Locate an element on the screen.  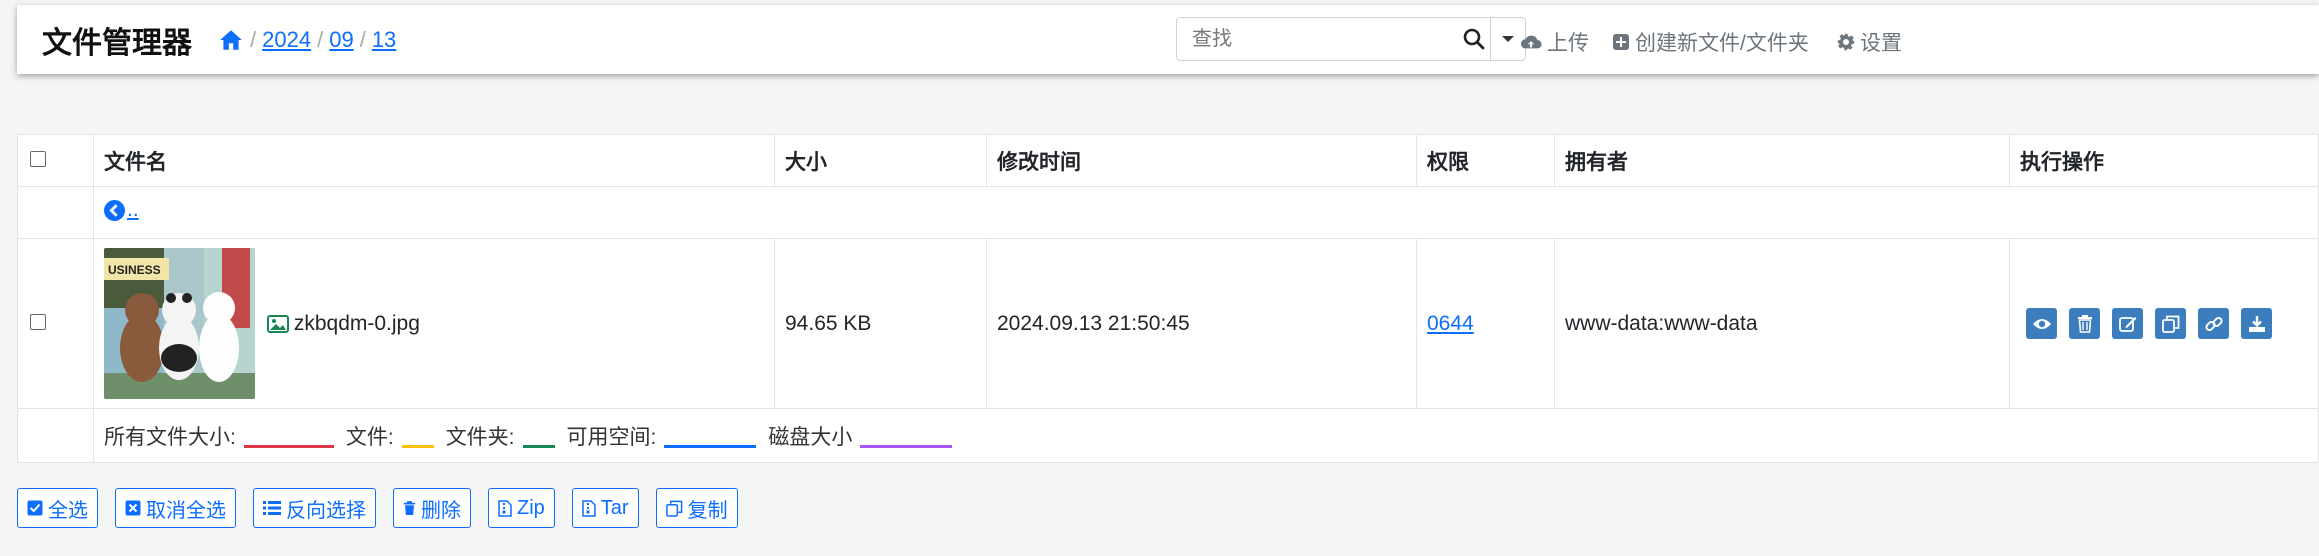
file-archive-icon is located at coordinates (589, 508).